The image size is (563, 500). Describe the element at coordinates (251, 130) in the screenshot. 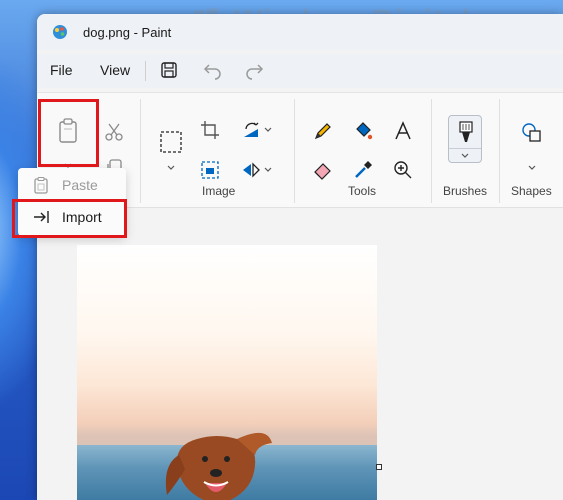

I see `rotate-icon` at that location.